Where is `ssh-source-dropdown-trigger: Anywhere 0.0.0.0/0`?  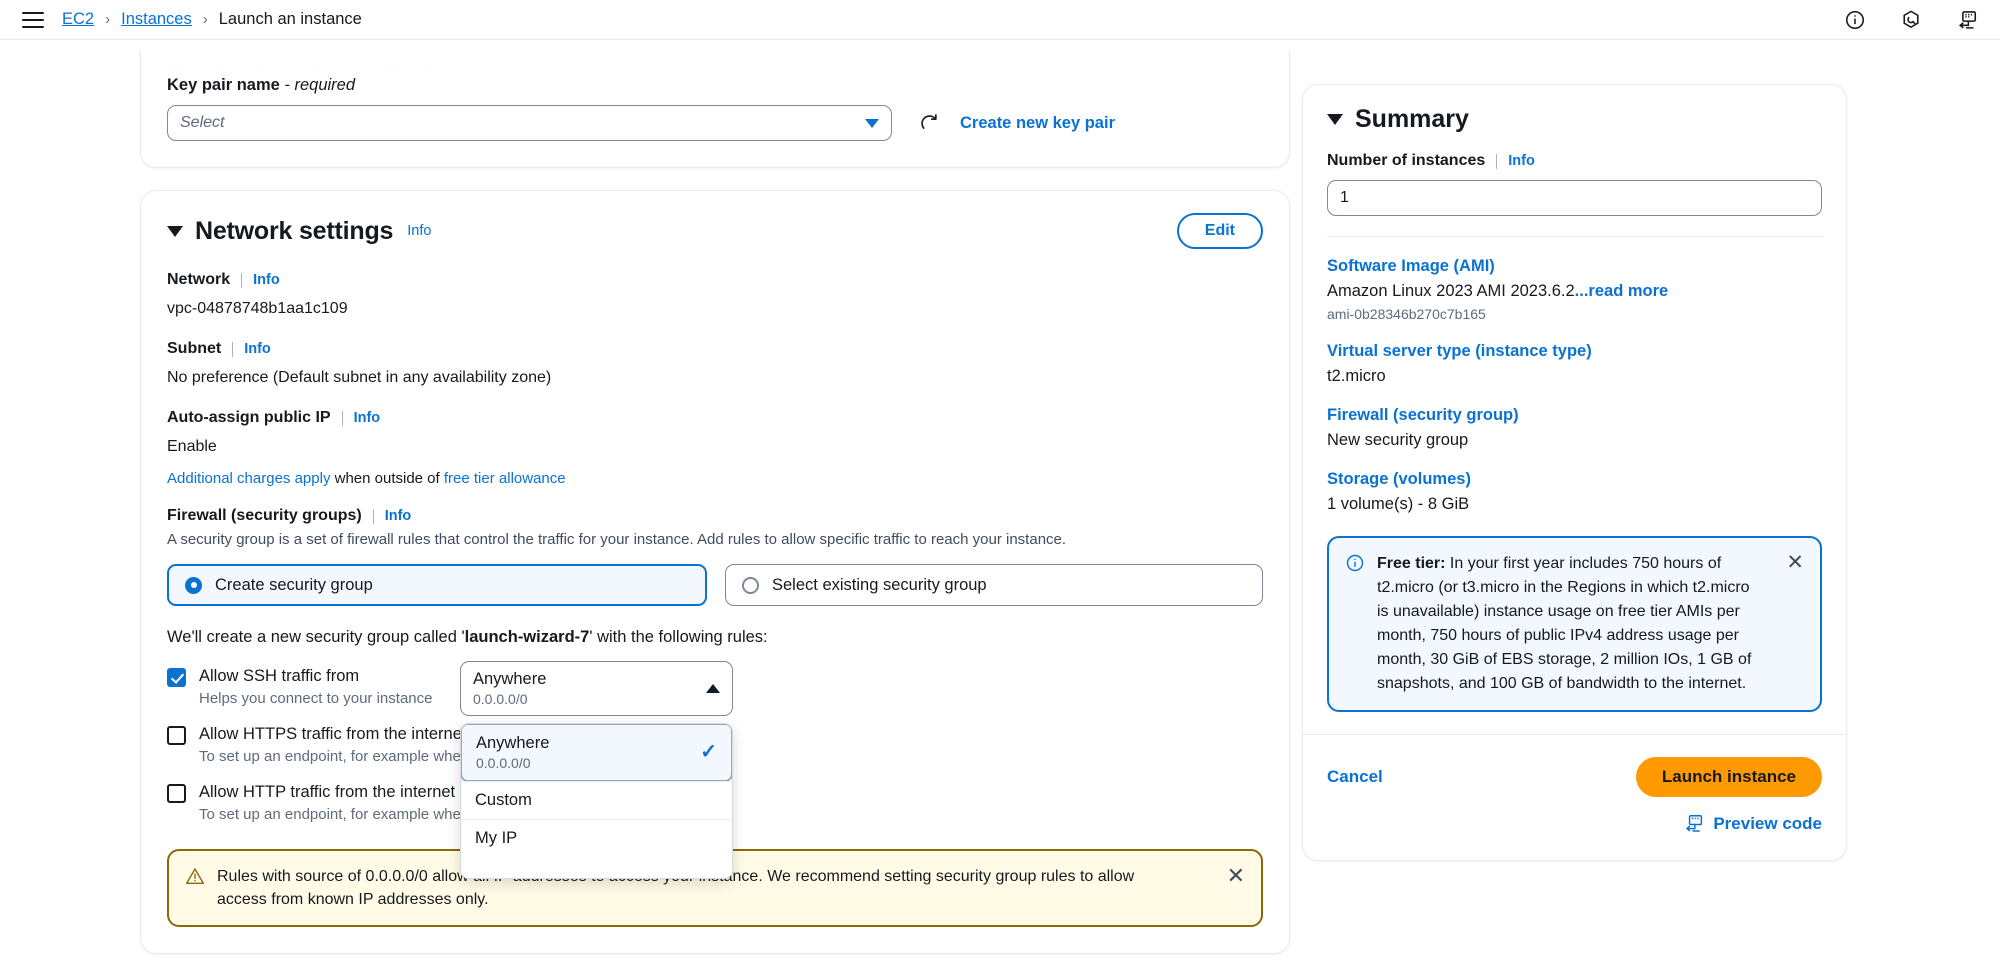 ssh-source-dropdown-trigger: Anywhere 0.0.0.0/0 is located at coordinates (596, 688).